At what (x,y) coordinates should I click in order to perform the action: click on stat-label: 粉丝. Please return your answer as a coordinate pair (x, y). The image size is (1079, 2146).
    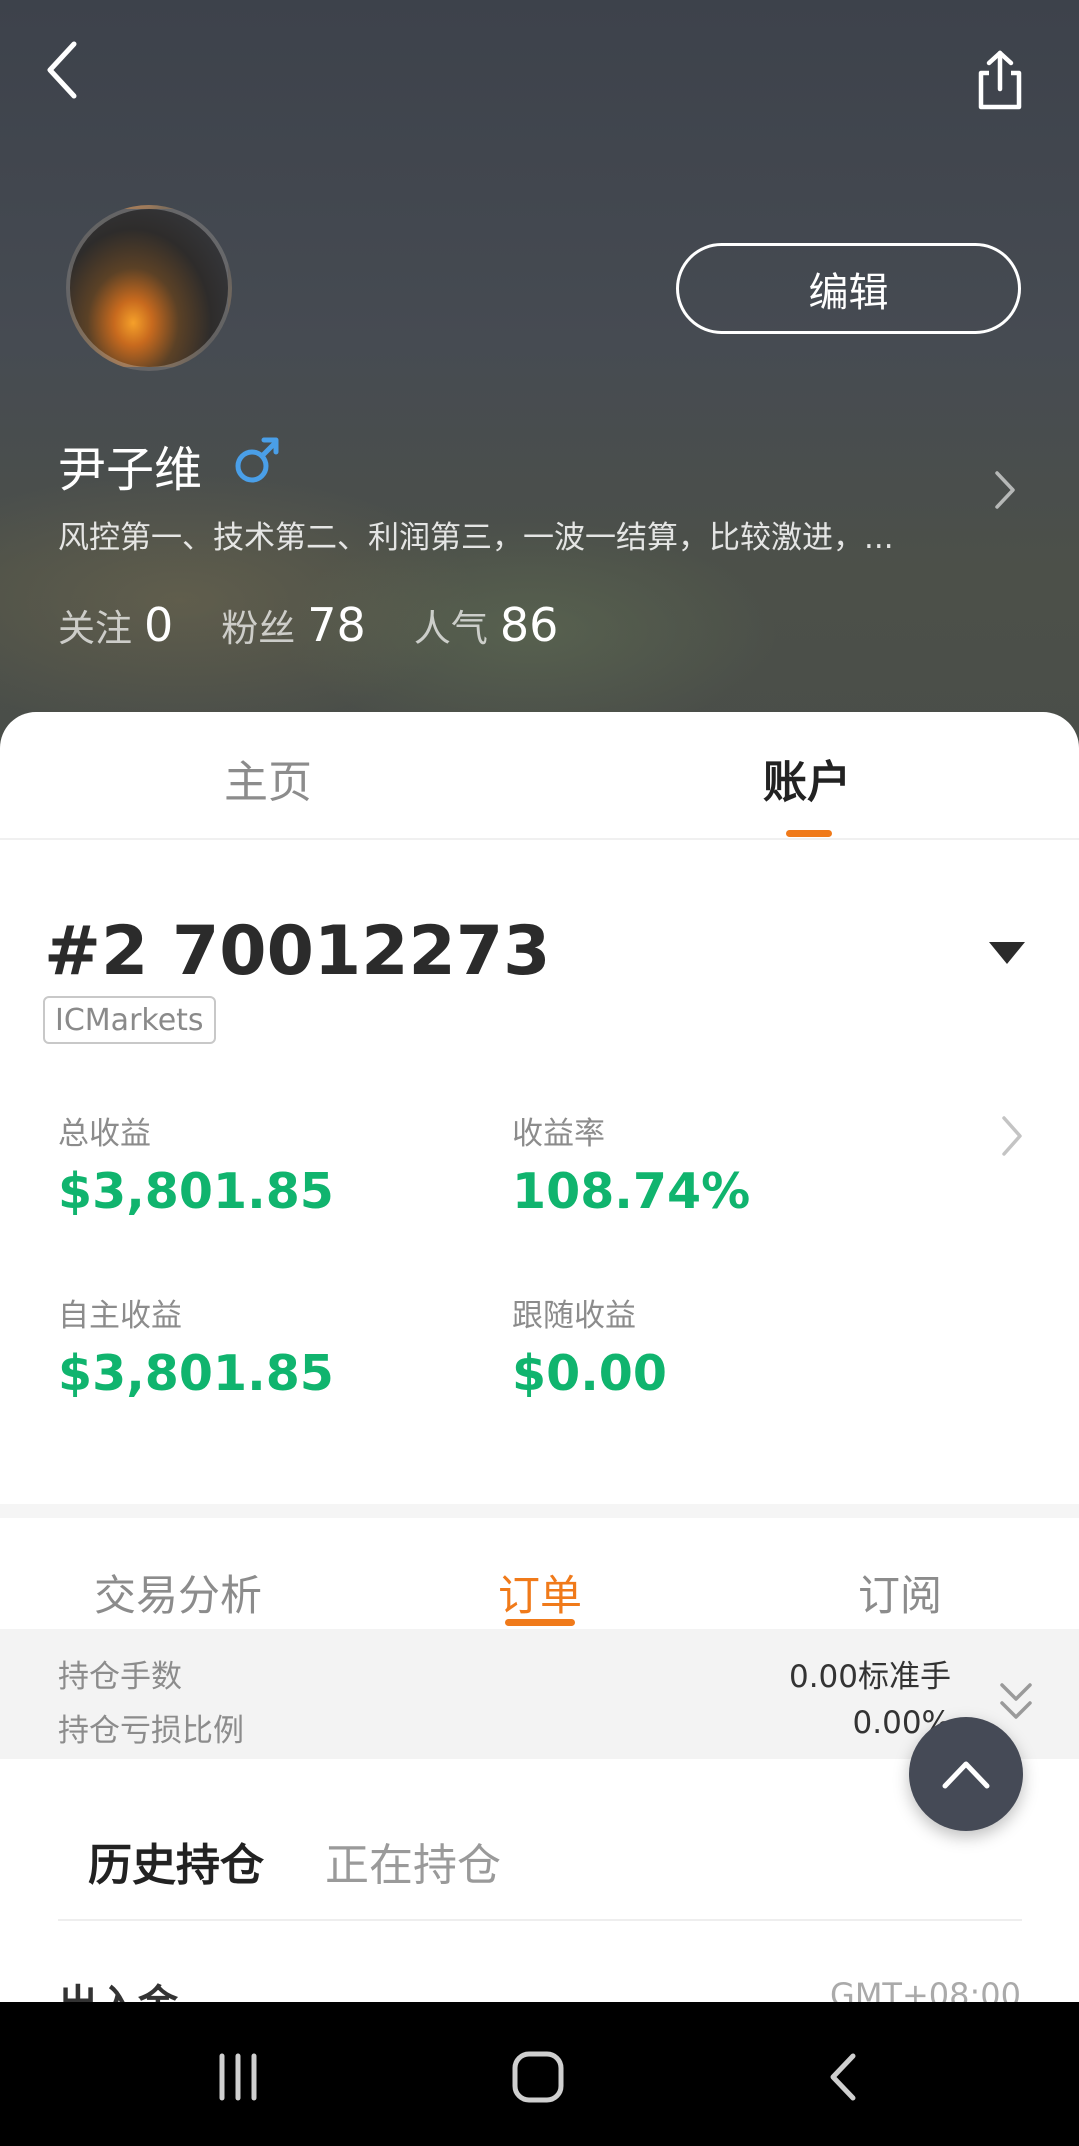
    Looking at the image, I should click on (258, 628).